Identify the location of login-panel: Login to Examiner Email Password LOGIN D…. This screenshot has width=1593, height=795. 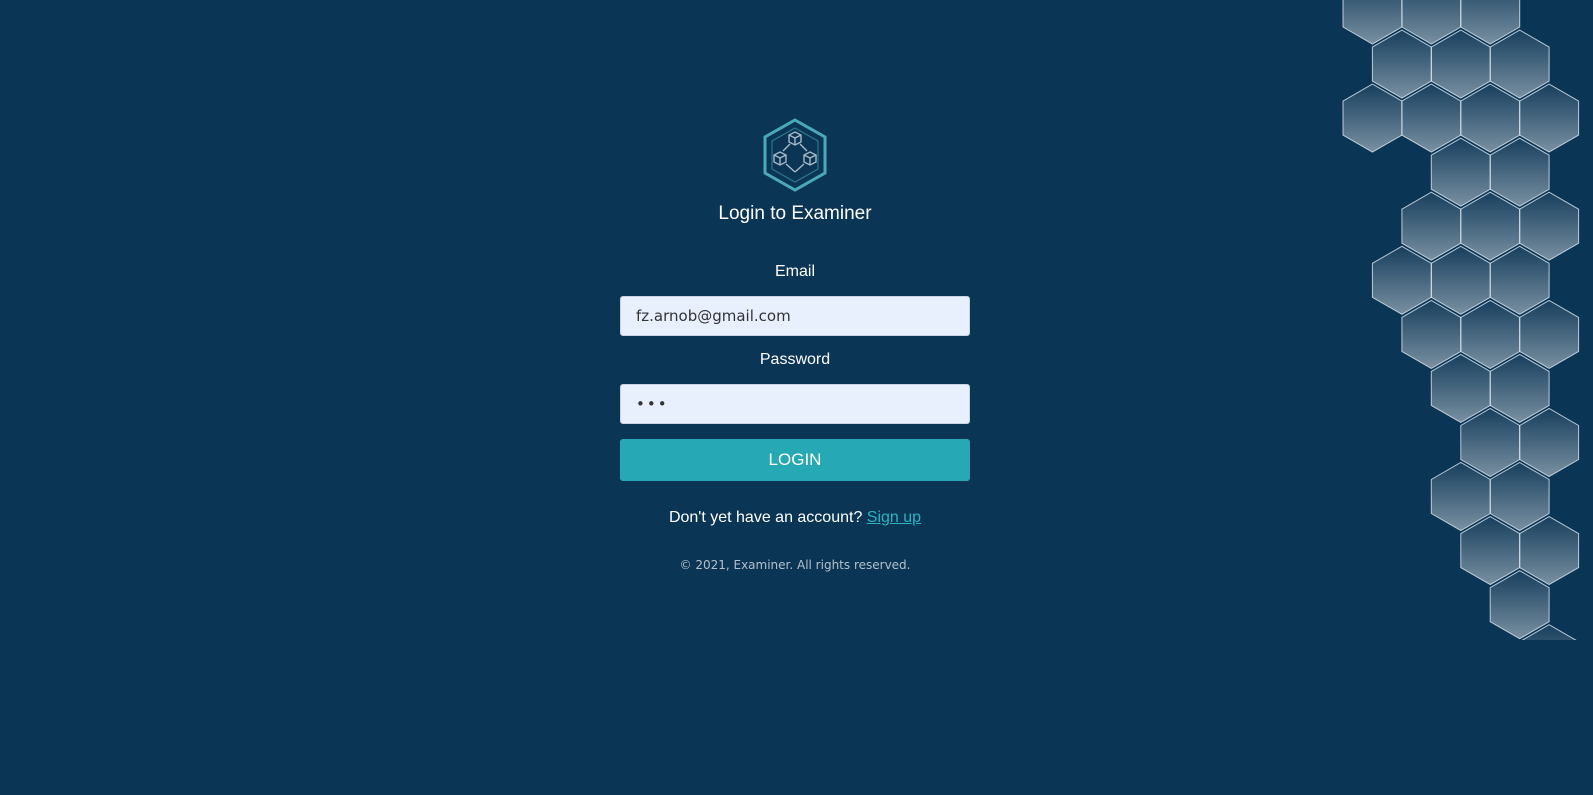
(795, 345).